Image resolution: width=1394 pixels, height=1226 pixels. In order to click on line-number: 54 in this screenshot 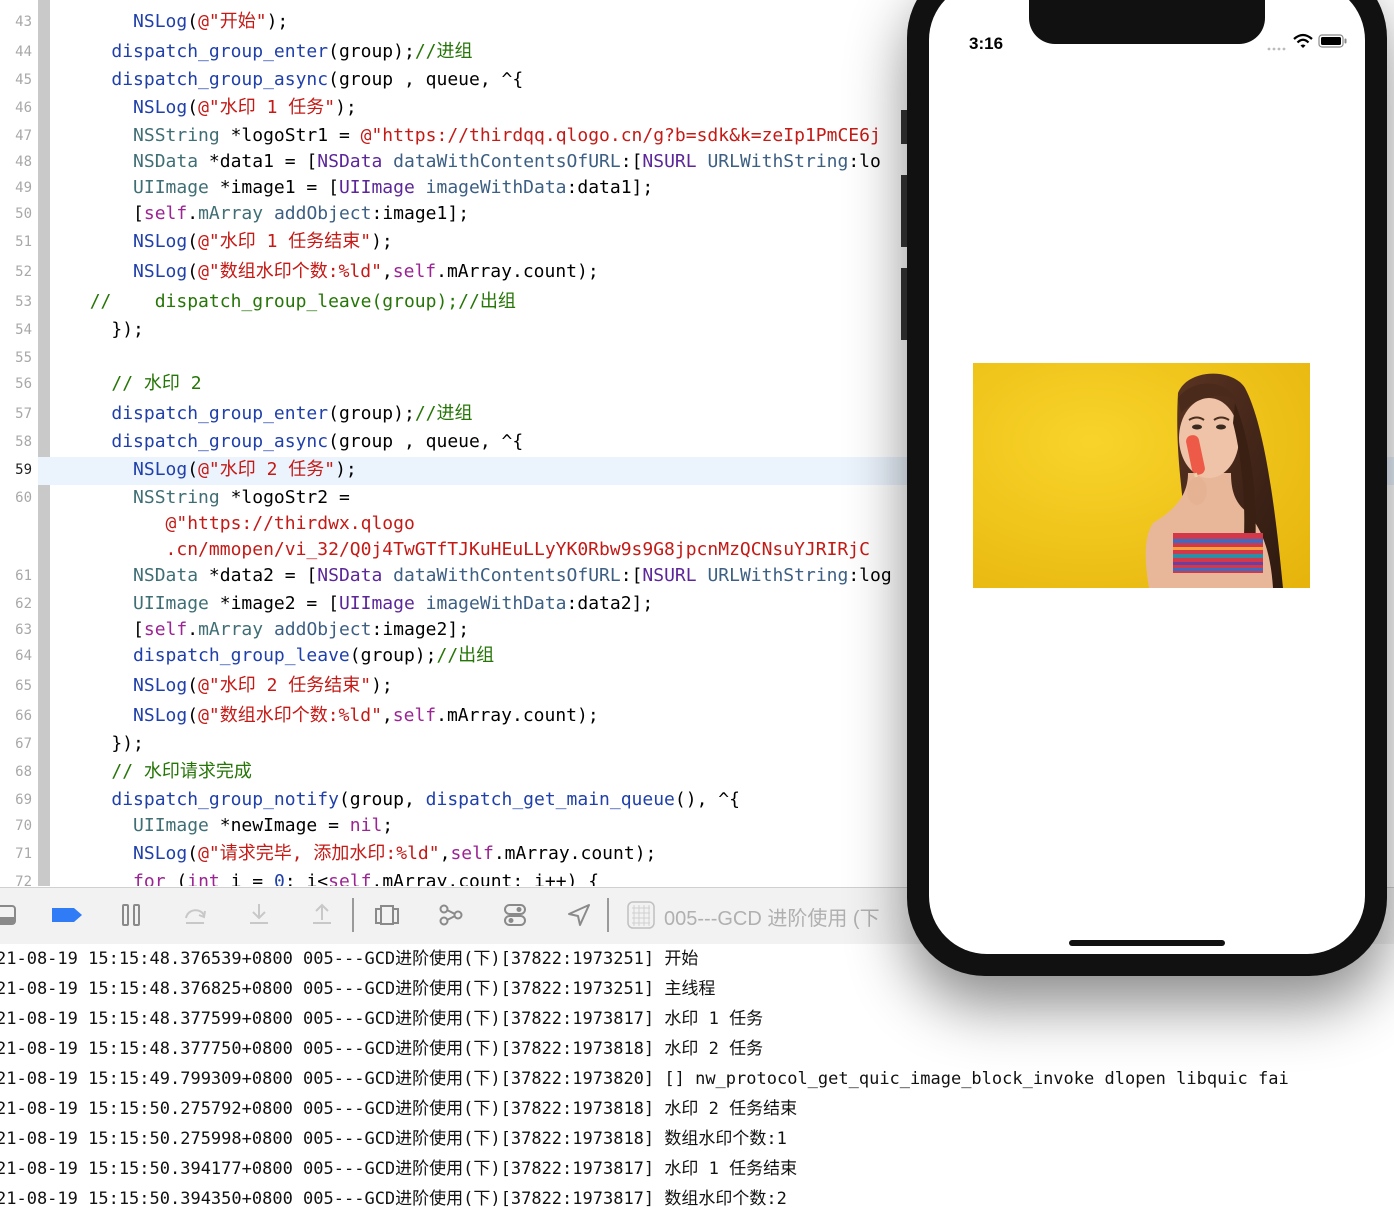, I will do `click(16, 330)`.